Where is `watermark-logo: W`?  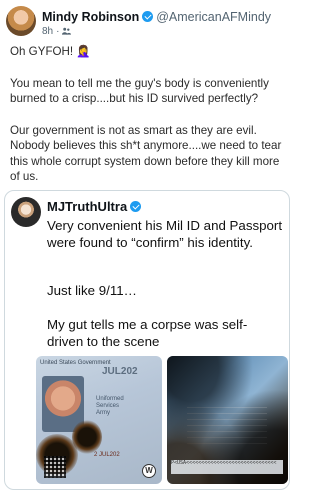 watermark-logo: W is located at coordinates (149, 471).